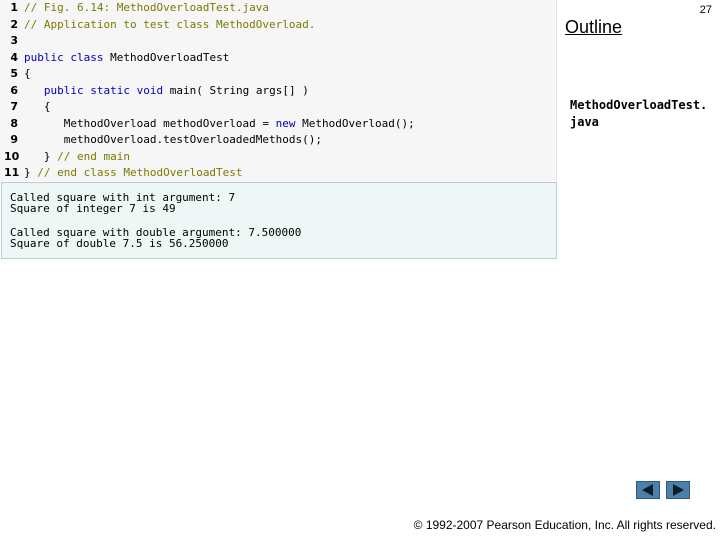  Describe the element at coordinates (127, 57) in the screenshot. I see `code-text: public class MethodOverloadTest` at that location.